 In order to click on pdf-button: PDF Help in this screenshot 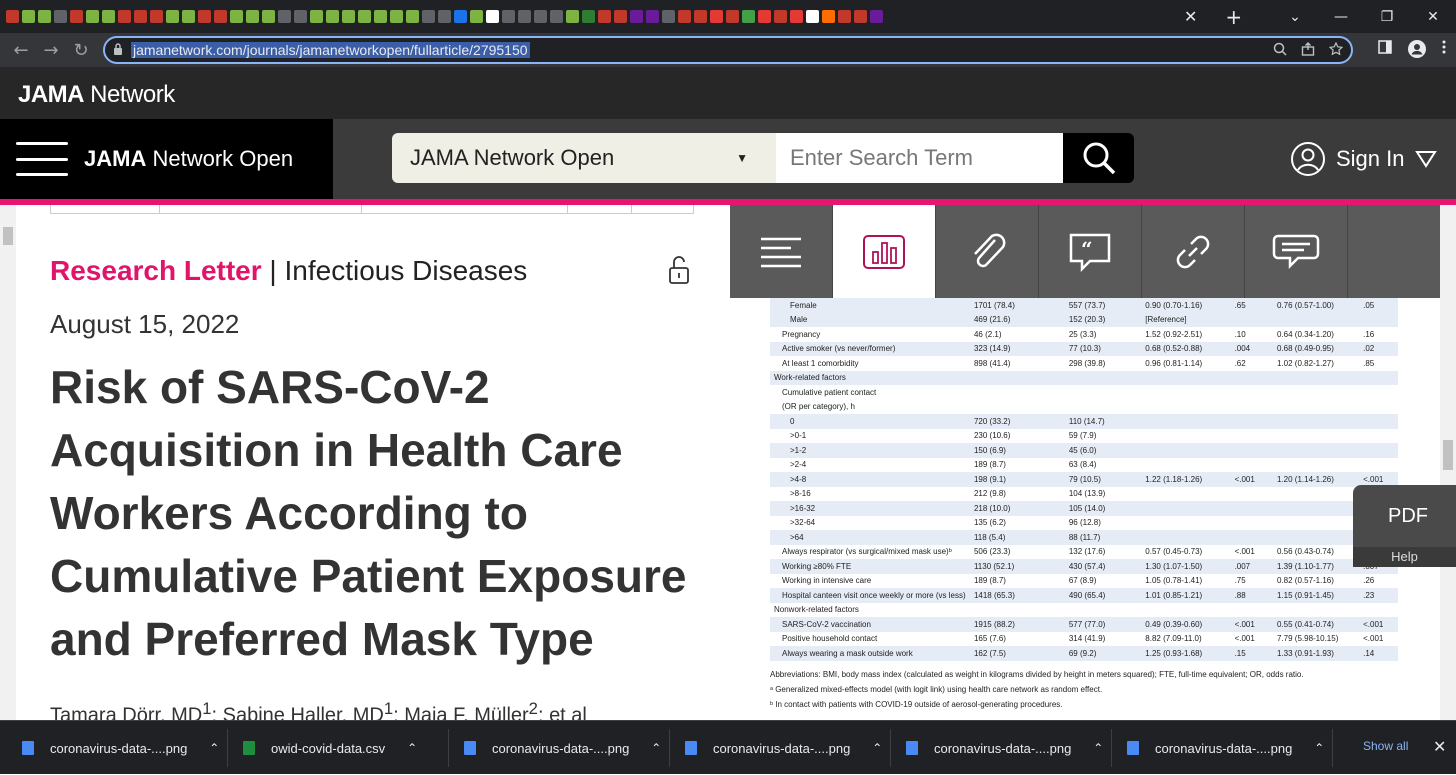, I will do `click(1404, 526)`.